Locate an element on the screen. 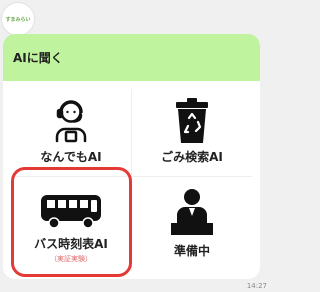 This screenshot has height=292, width=320. message-timestamp: 14:27 is located at coordinates (256, 286).